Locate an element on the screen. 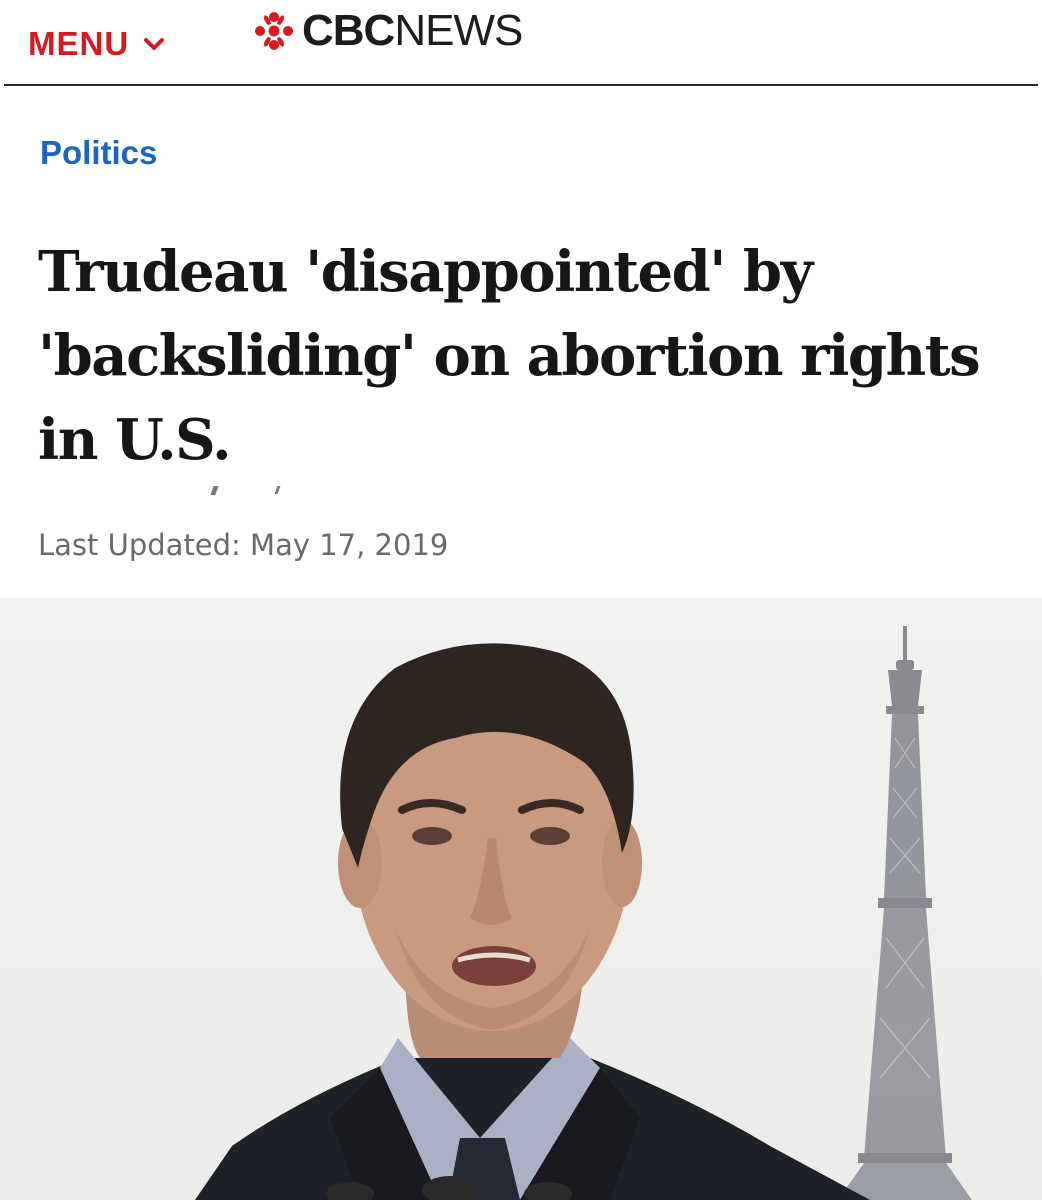  brand-news: NEWS is located at coordinates (458, 30).